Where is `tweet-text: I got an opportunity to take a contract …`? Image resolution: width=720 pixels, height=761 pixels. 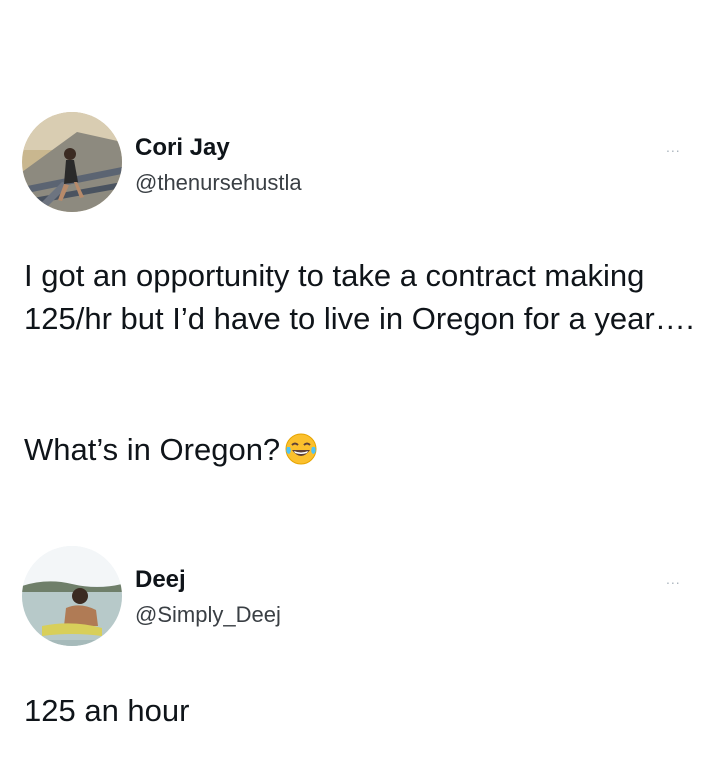 tweet-text: I got an opportunity to take a contract … is located at coordinates (359, 297).